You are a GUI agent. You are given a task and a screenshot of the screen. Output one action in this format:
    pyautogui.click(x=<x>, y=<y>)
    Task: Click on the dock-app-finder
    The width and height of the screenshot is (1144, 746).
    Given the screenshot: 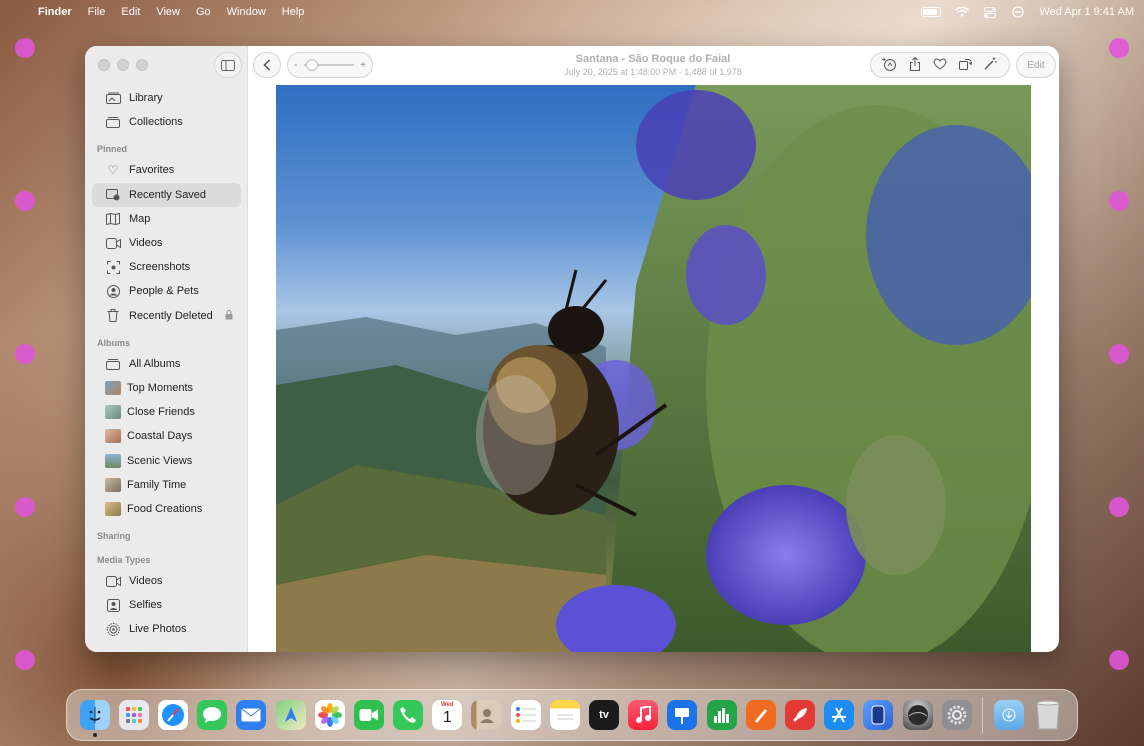 What is the action you would take?
    pyautogui.click(x=94, y=718)
    